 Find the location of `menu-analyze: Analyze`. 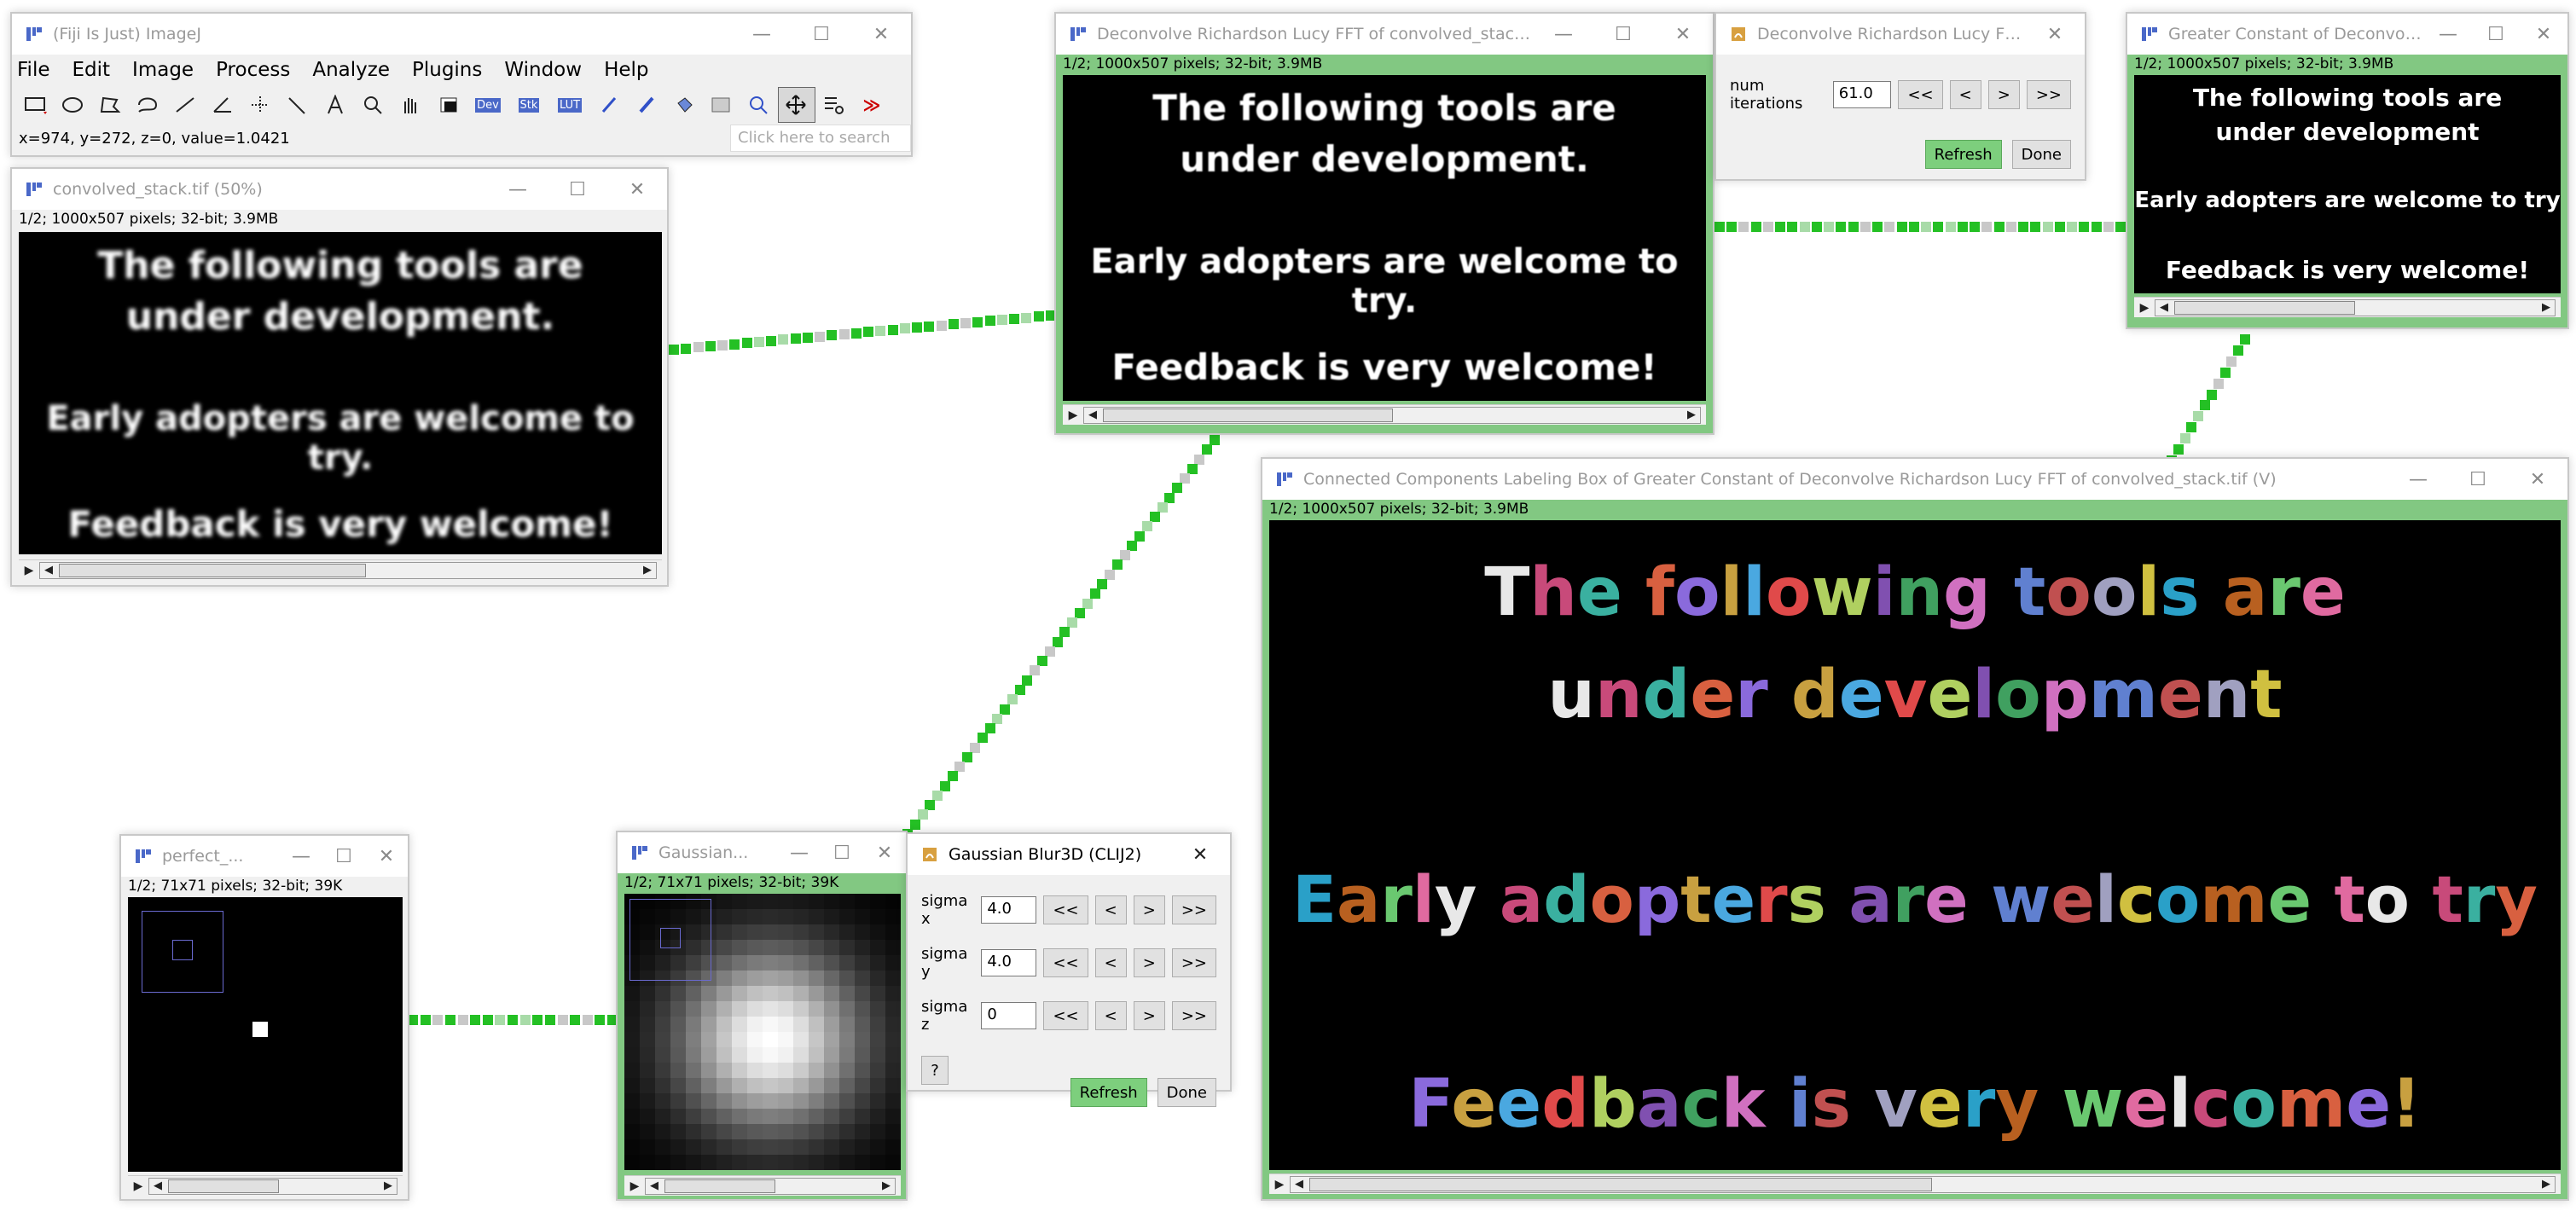

menu-analyze: Analyze is located at coordinates (351, 70).